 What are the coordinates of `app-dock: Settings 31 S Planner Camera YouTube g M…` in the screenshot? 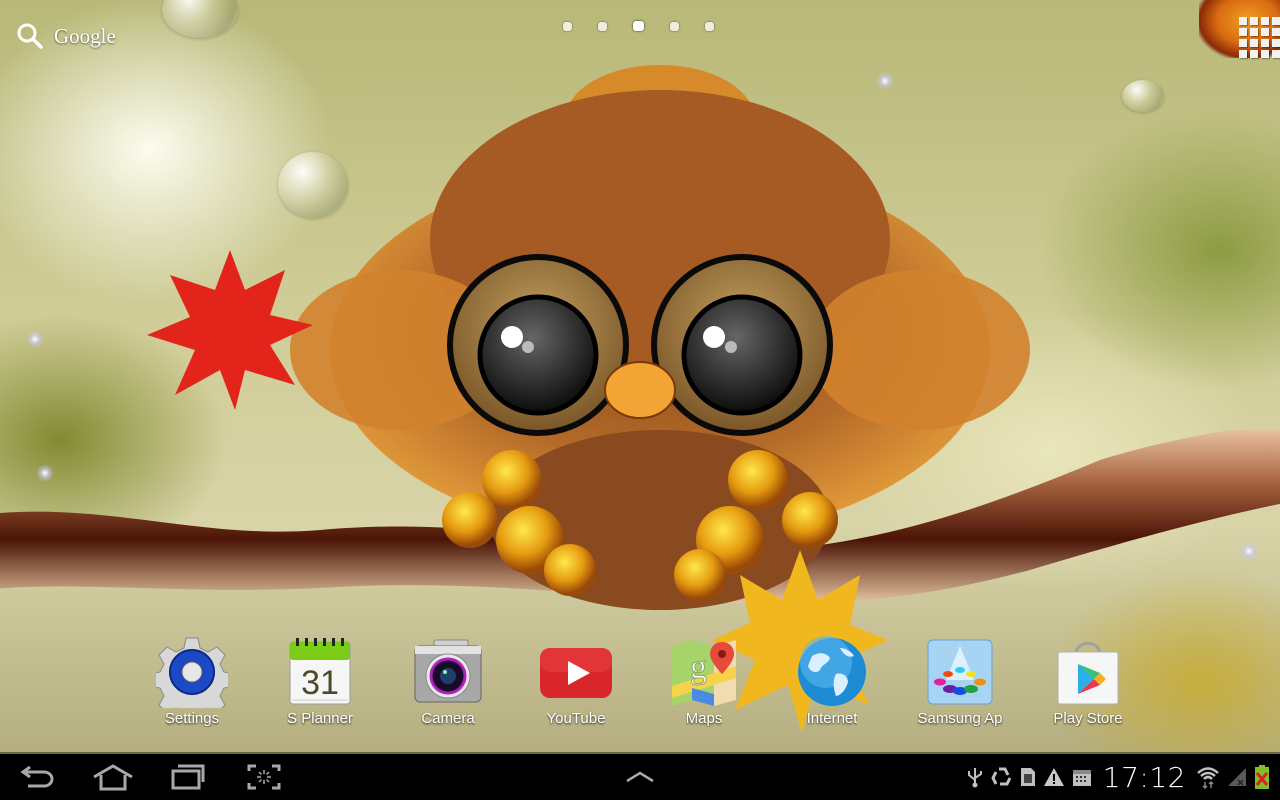 It's located at (640, 686).